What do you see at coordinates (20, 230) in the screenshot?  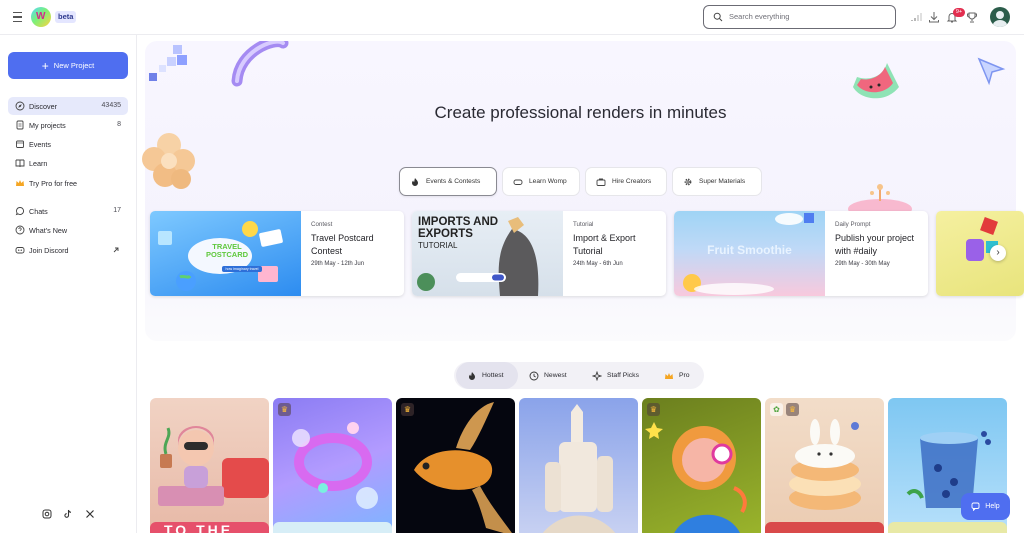 I see `help-circle-icon` at bounding box center [20, 230].